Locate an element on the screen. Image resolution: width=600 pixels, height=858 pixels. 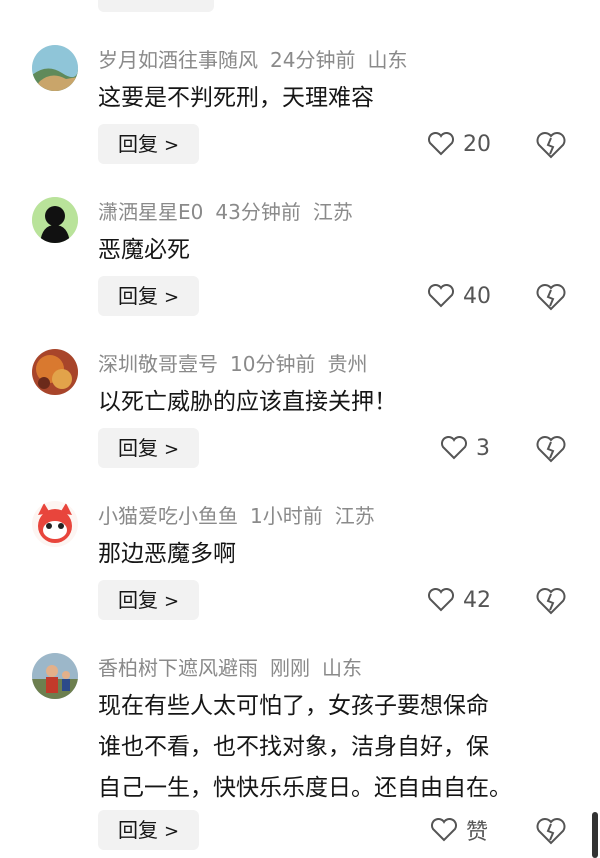
like-count: 40 is located at coordinates (477, 296).